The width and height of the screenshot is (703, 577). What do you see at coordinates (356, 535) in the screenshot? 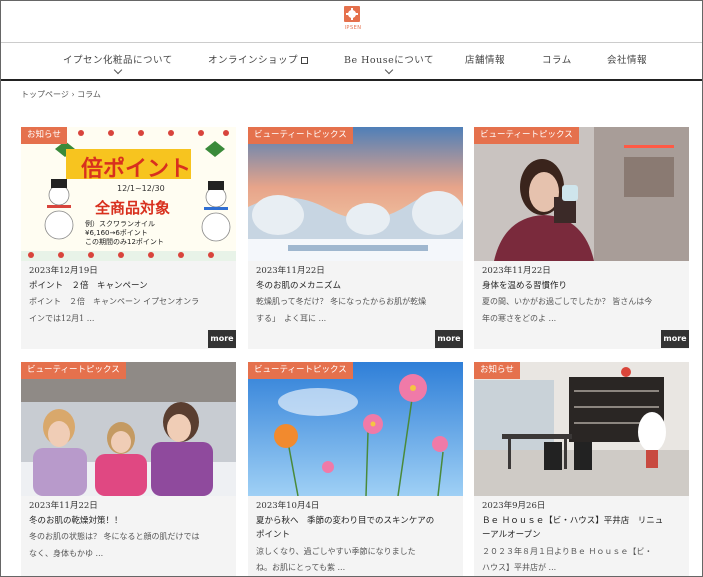
I see `post-title-line-2: ポイント` at bounding box center [356, 535].